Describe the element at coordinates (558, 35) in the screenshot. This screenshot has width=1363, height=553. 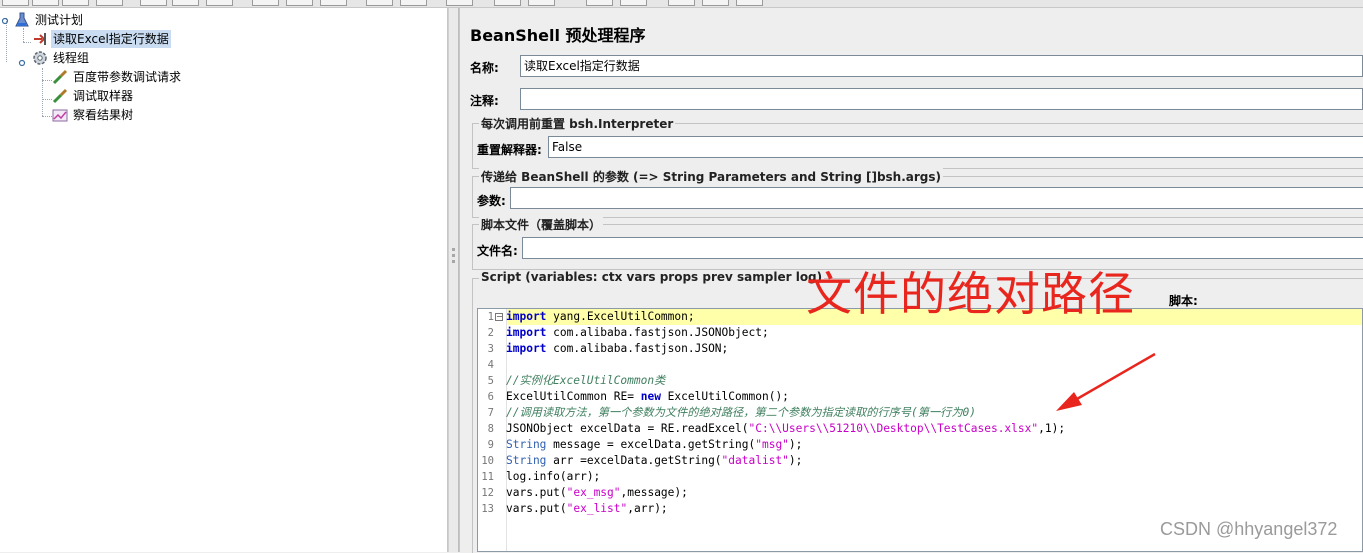
I see `page-title: BeanShell 预处理程序` at that location.